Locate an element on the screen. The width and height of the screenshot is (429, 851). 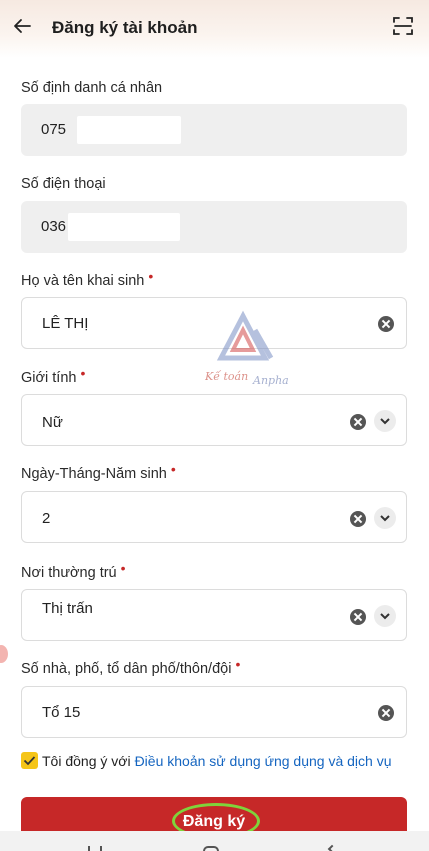
gender-label: Giới tính • is located at coordinates (53, 375).